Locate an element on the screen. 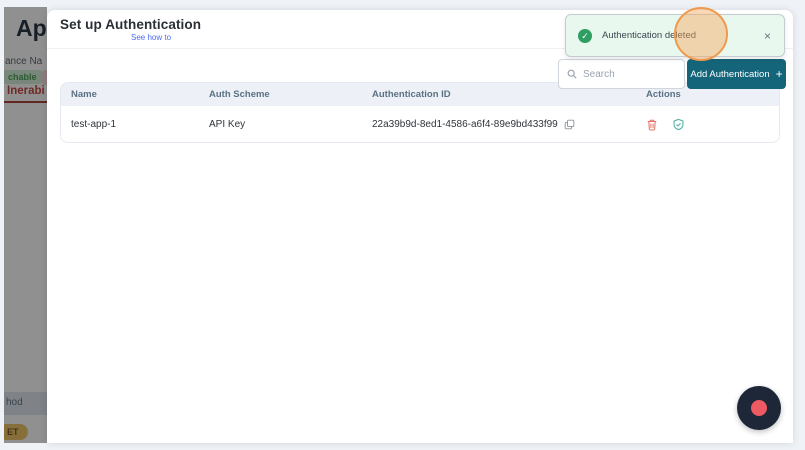  verify-button is located at coordinates (678, 124).